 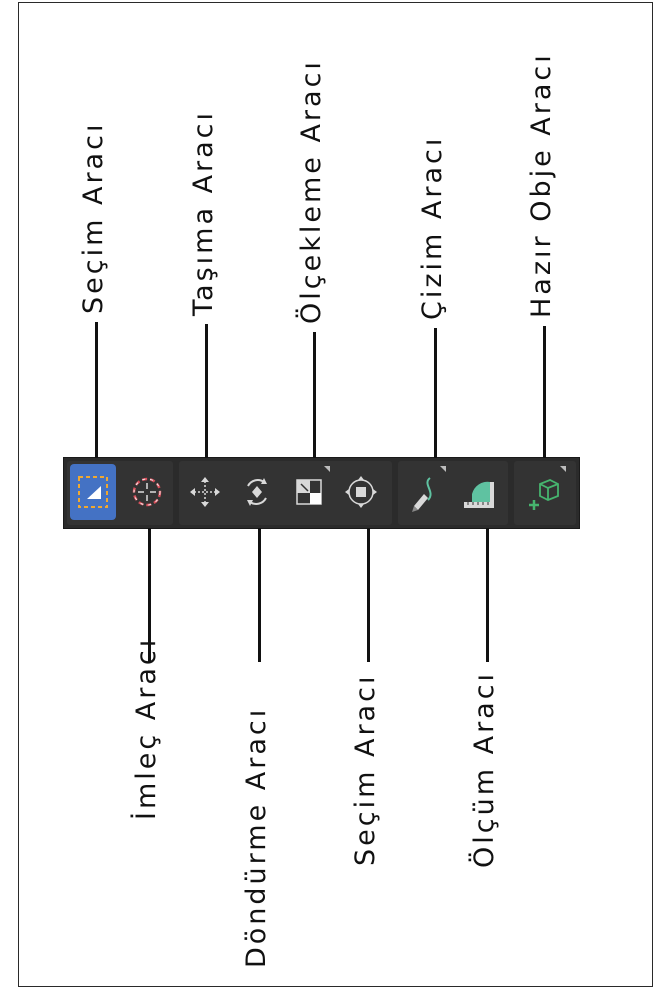 I want to click on rotate-icon, so click(x=257, y=492).